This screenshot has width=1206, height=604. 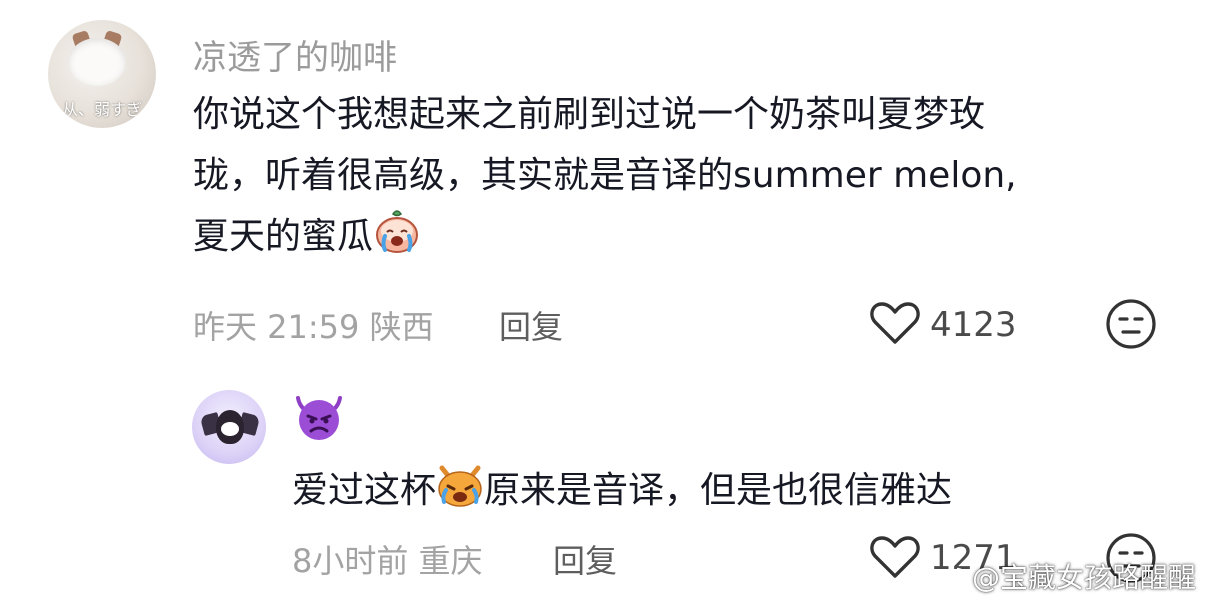 What do you see at coordinates (283, 236) in the screenshot?
I see `comment-line-3-text: 夏天的蜜瓜` at bounding box center [283, 236].